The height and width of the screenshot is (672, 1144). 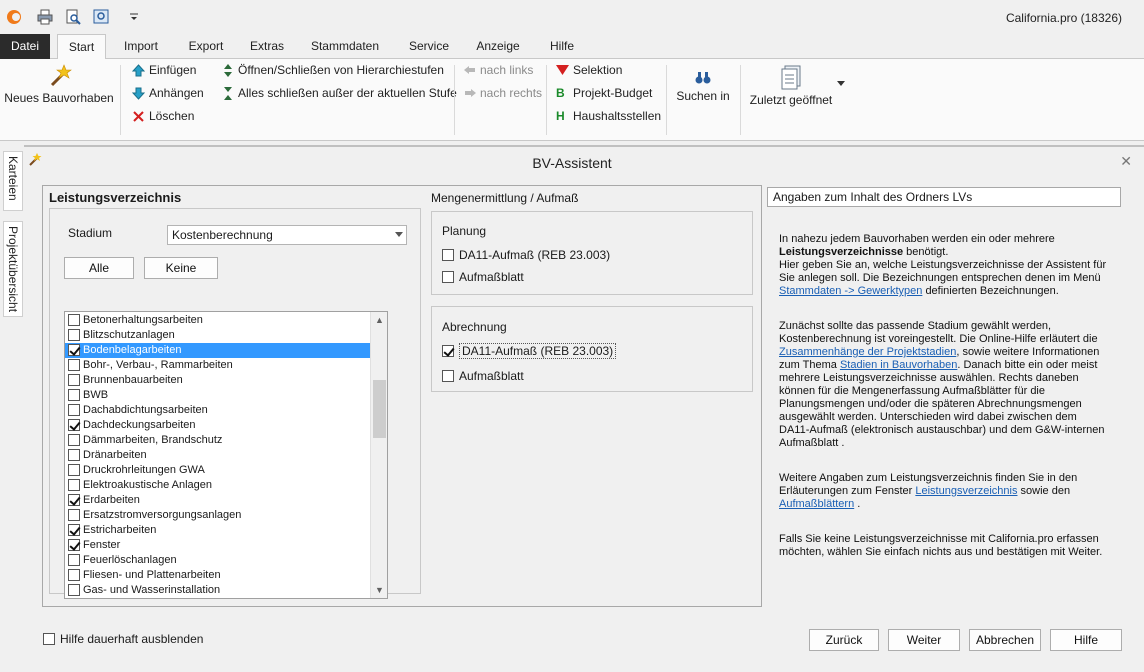 I want to click on list-item: Brunnenbauarbeiten, so click(x=218, y=380).